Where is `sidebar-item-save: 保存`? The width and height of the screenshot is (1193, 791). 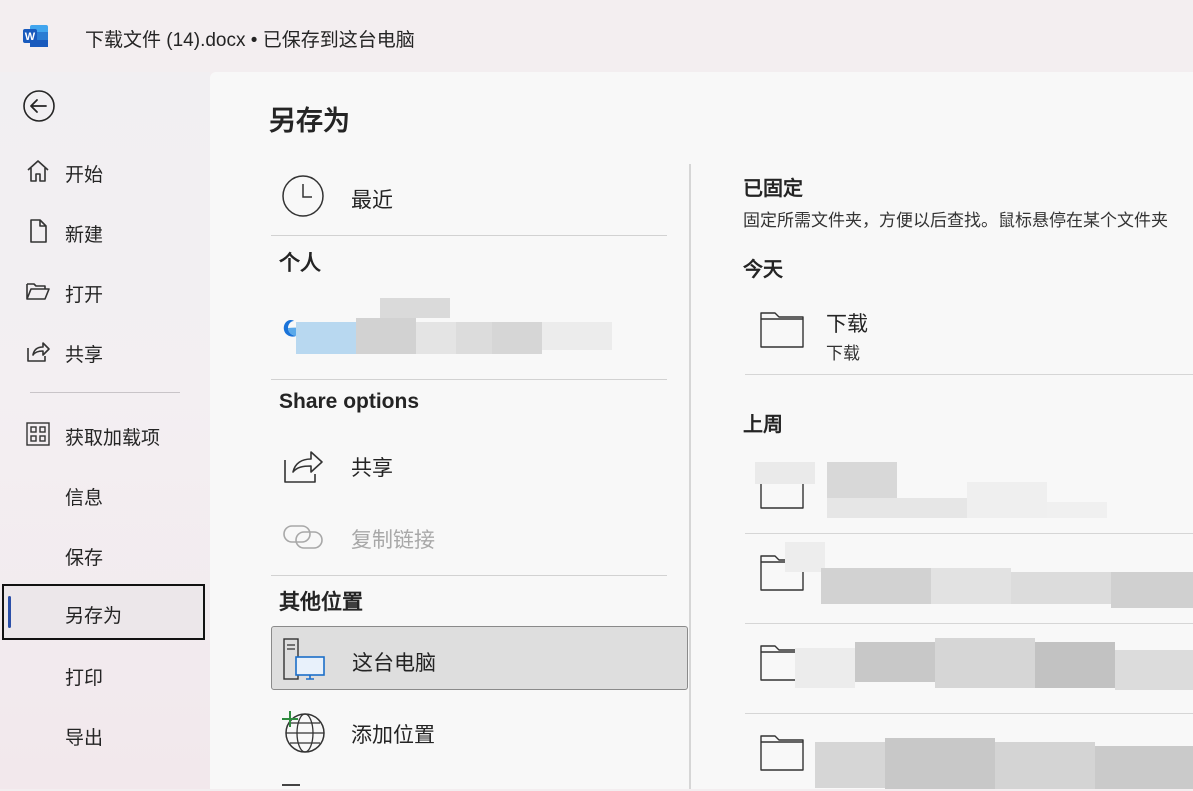
sidebar-item-save: 保存 is located at coordinates (105, 554).